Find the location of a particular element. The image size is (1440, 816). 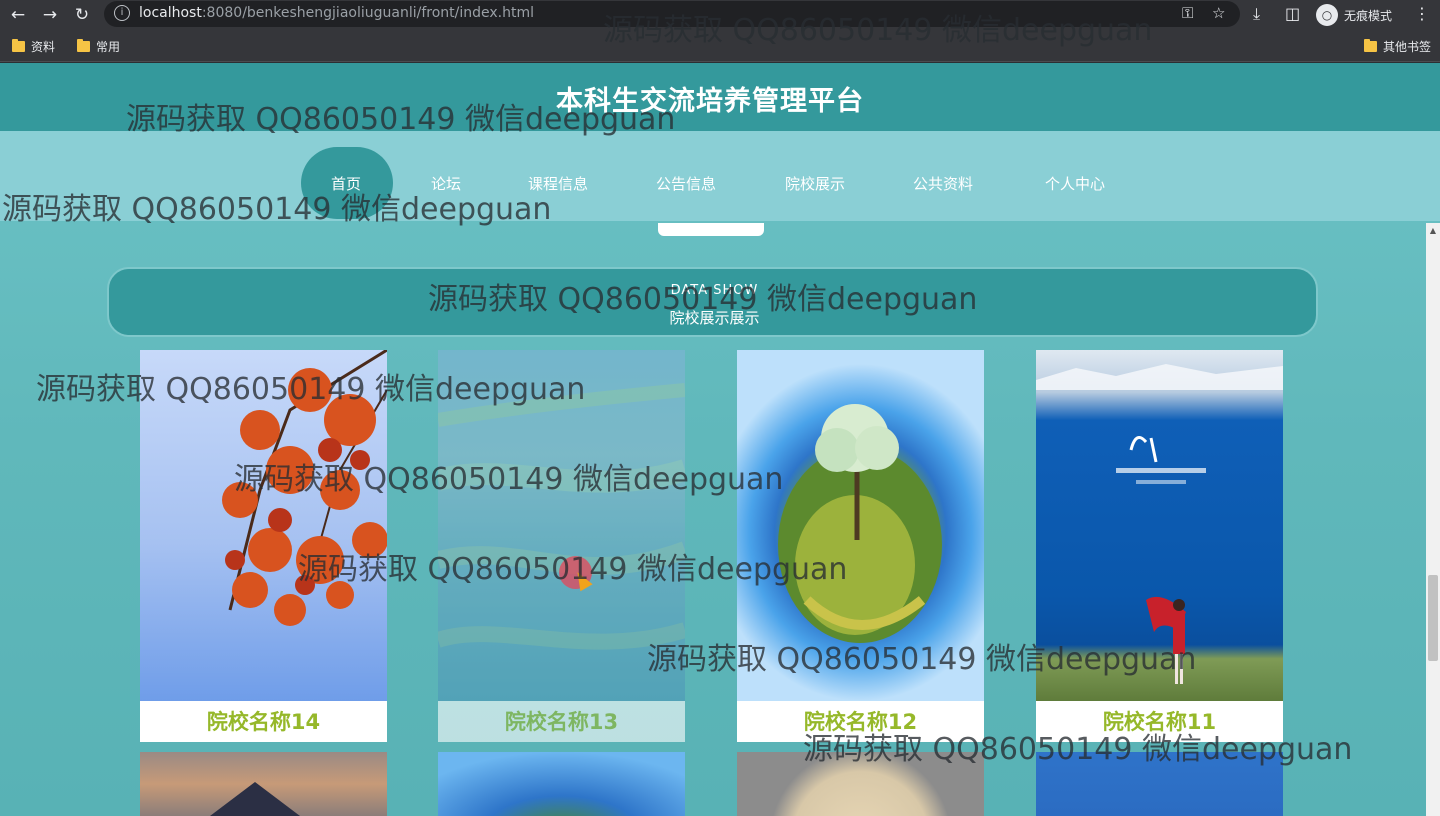

bookmark-folder-ziliao: 资料 is located at coordinates (33, 46).